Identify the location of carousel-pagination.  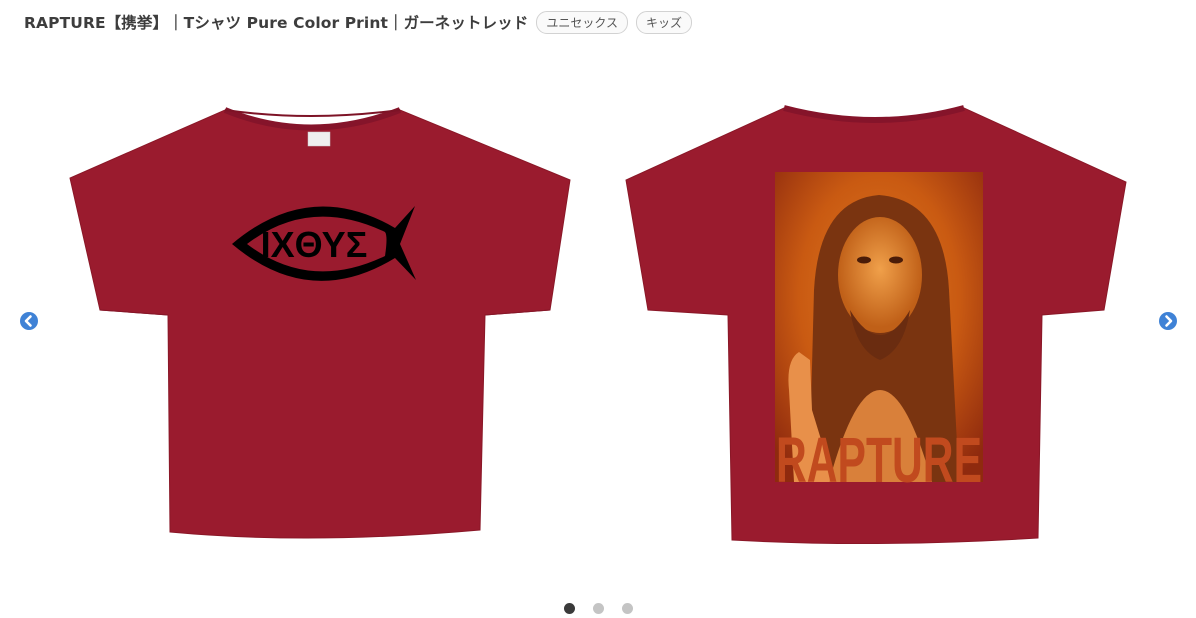
(598, 608).